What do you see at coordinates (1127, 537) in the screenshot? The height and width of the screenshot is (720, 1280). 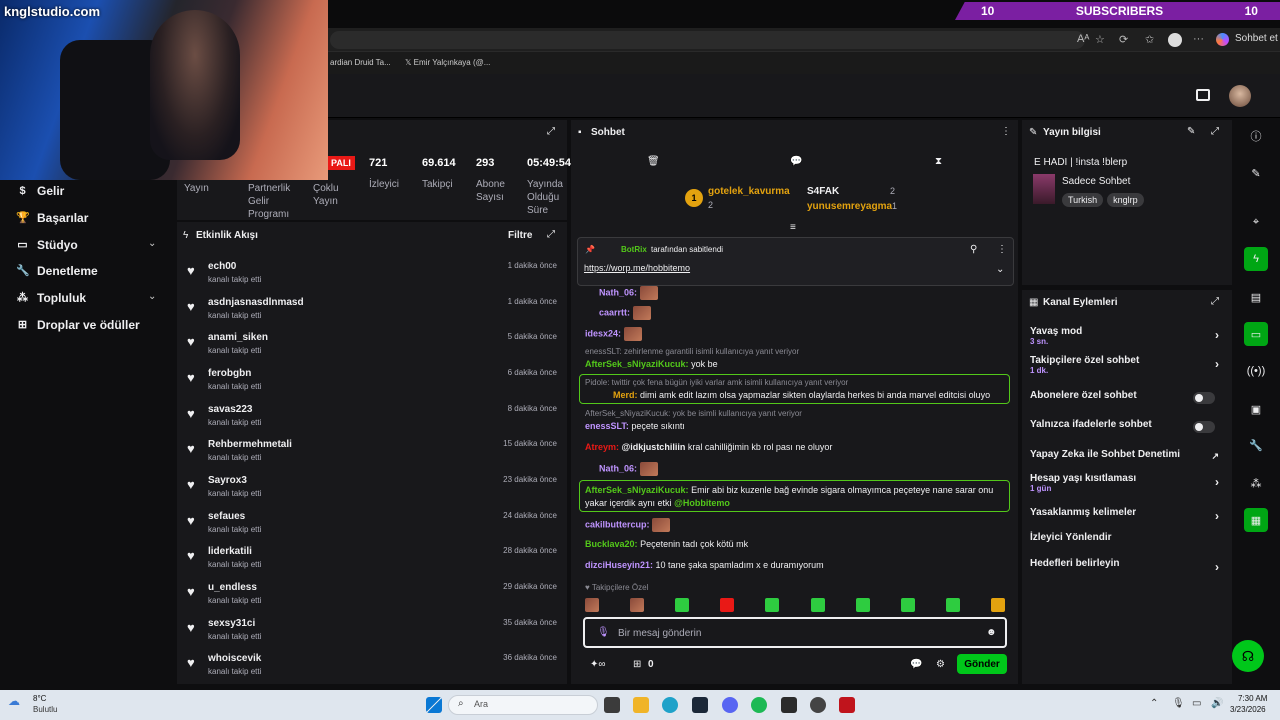 I see `action-raid: İzleyici Yönlendir` at bounding box center [1127, 537].